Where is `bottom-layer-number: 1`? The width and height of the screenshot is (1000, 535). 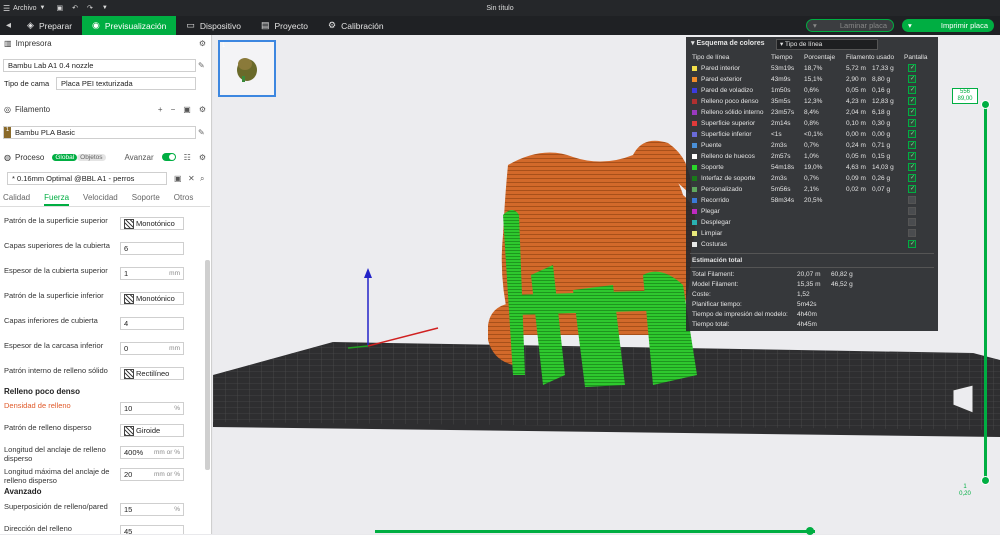
bottom-layer-number: 1 is located at coordinates (965, 487).